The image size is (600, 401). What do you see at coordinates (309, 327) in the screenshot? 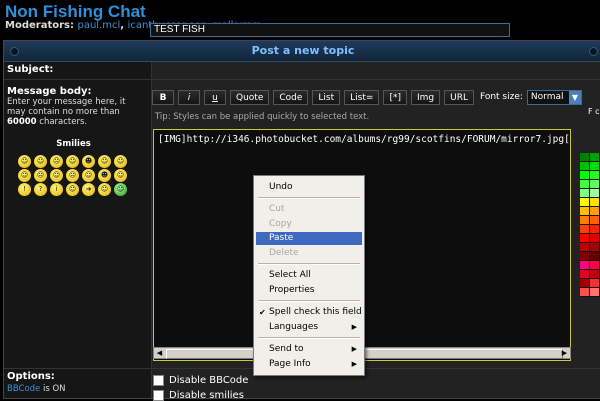
I see `menu-item-languages: Languages ▶` at bounding box center [309, 327].